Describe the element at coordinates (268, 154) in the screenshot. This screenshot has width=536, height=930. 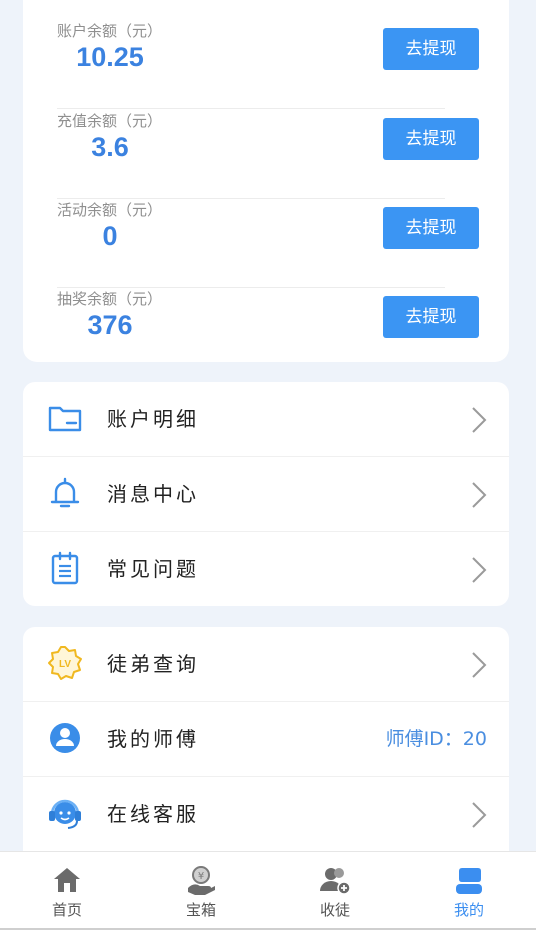
I see `balance-row-recharge: 充值余额（元） 3.6 去提现` at that location.